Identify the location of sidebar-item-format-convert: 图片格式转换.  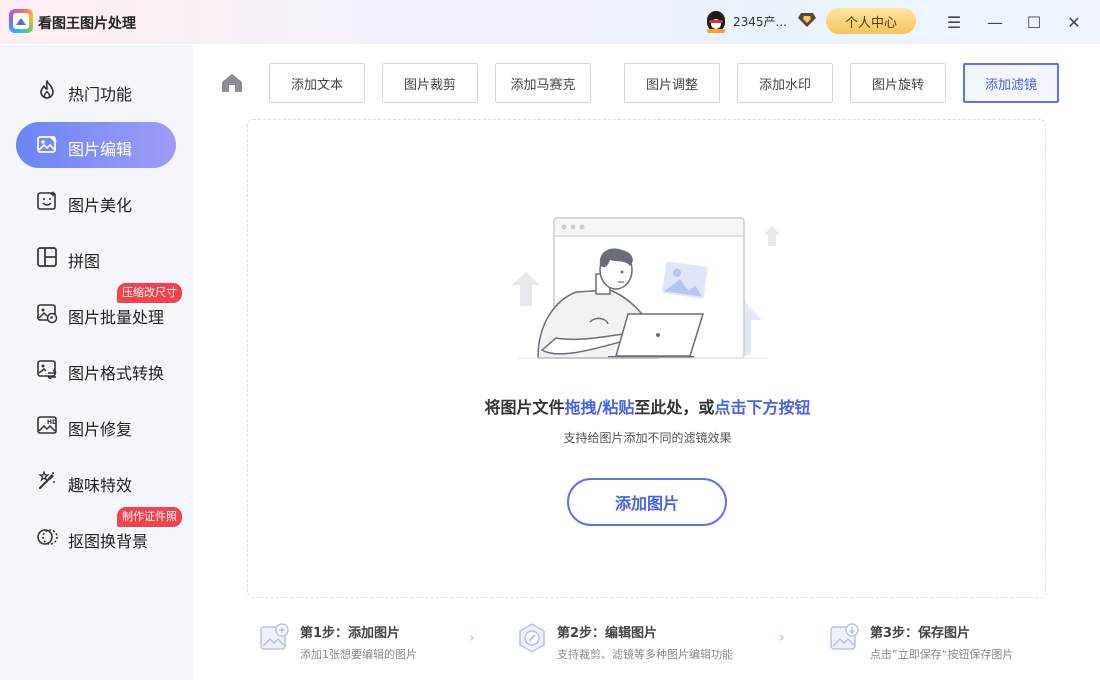
(96, 369).